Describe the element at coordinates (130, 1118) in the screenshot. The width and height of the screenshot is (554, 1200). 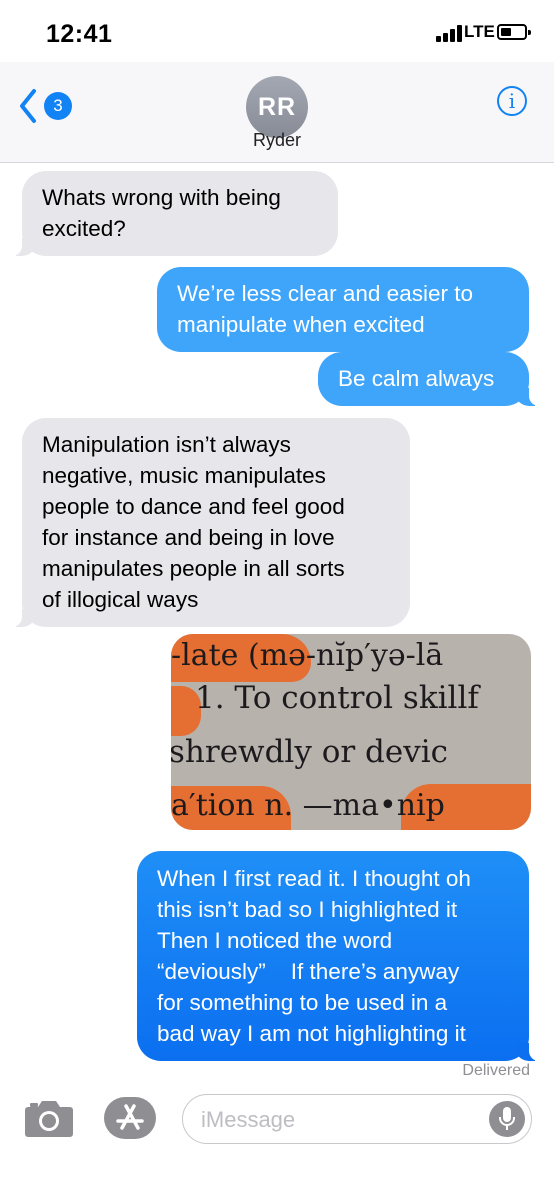
I see `app-store-icon` at that location.